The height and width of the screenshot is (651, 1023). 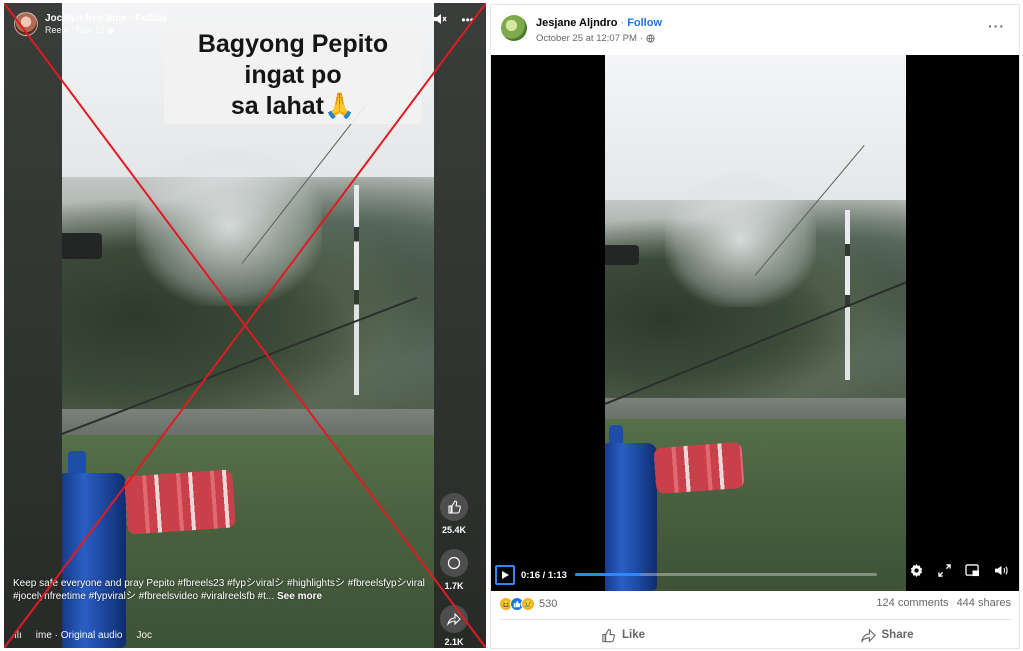 What do you see at coordinates (144, 635) in the screenshot?
I see `audio-author: Joc` at bounding box center [144, 635].